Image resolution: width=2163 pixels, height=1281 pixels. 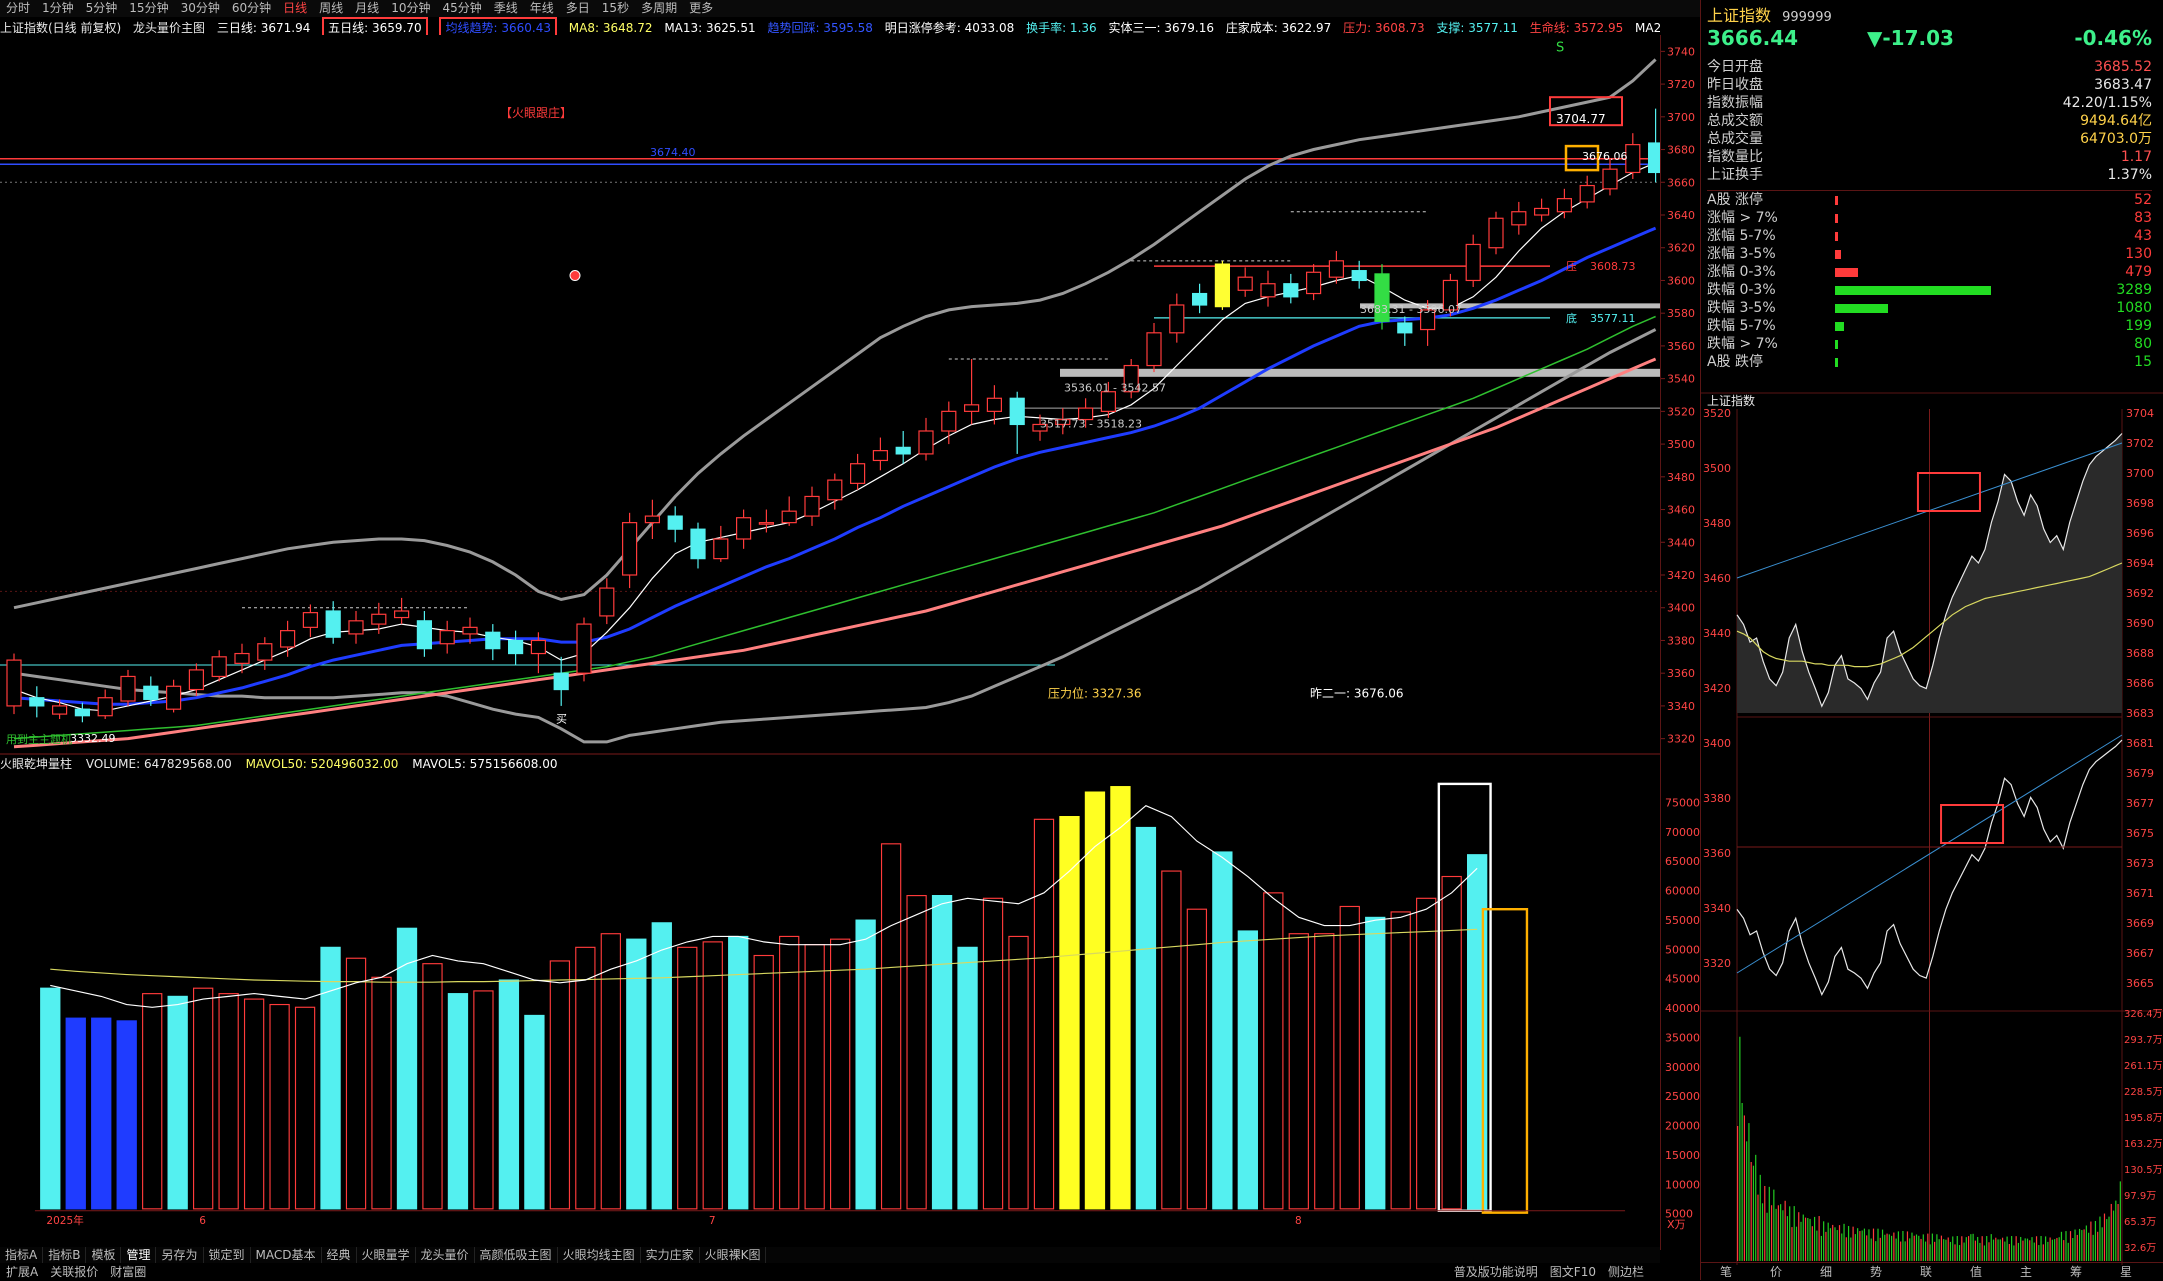 What do you see at coordinates (367, 8) in the screenshot?
I see `period-tab: 月线` at bounding box center [367, 8].